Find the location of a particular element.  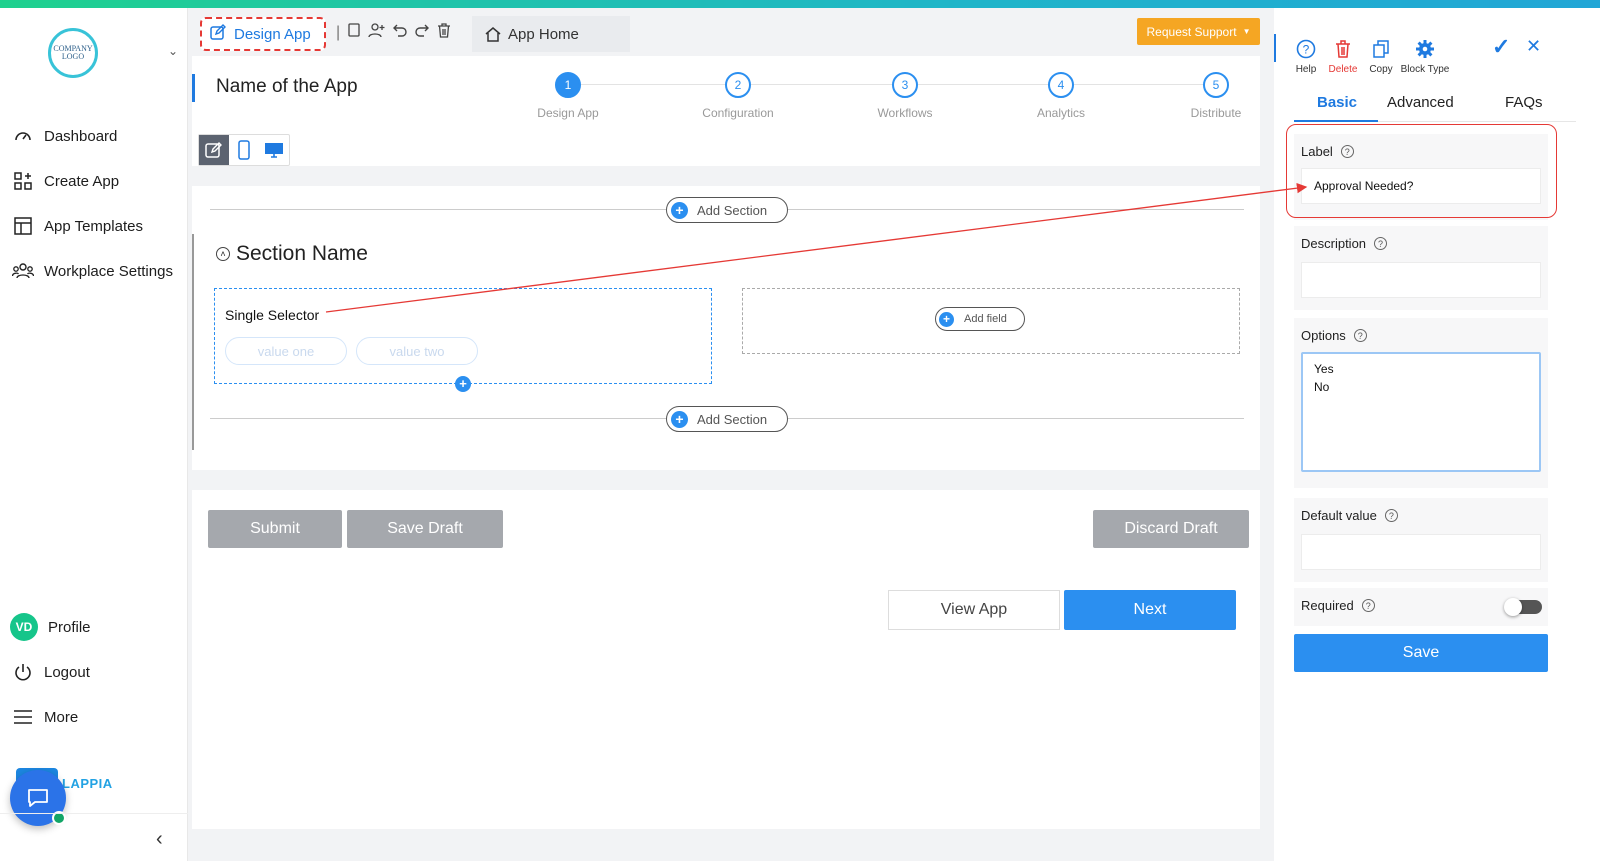

title-accent is located at coordinates (193, 88).